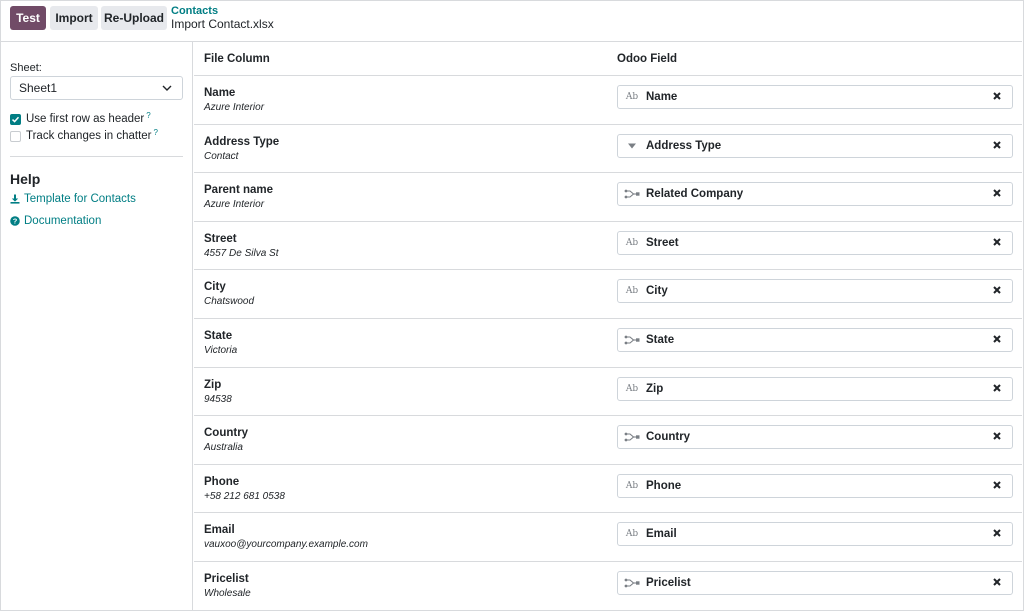 The height and width of the screenshot is (611, 1024). What do you see at coordinates (241, 253) in the screenshot?
I see `file-column-sample: 4557 De Silva St` at bounding box center [241, 253].